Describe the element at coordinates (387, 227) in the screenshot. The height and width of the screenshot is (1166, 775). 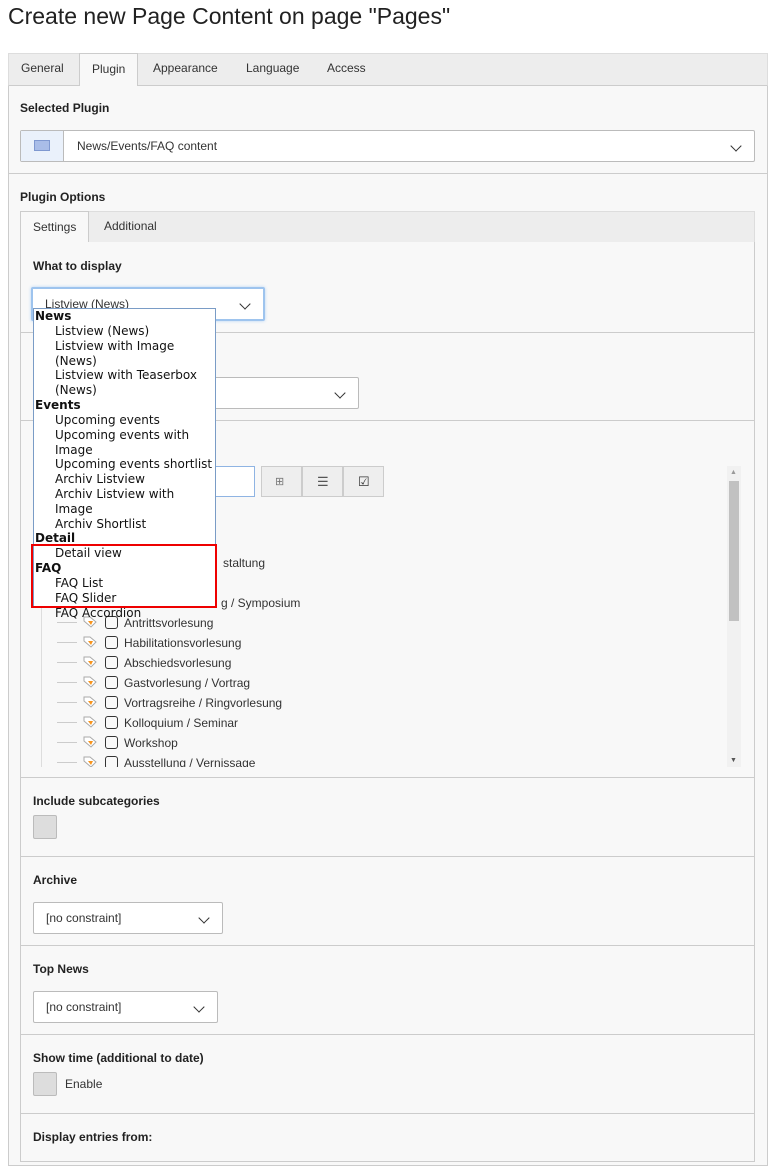
I see `plugin-options-tabs: Settings Additional` at that location.